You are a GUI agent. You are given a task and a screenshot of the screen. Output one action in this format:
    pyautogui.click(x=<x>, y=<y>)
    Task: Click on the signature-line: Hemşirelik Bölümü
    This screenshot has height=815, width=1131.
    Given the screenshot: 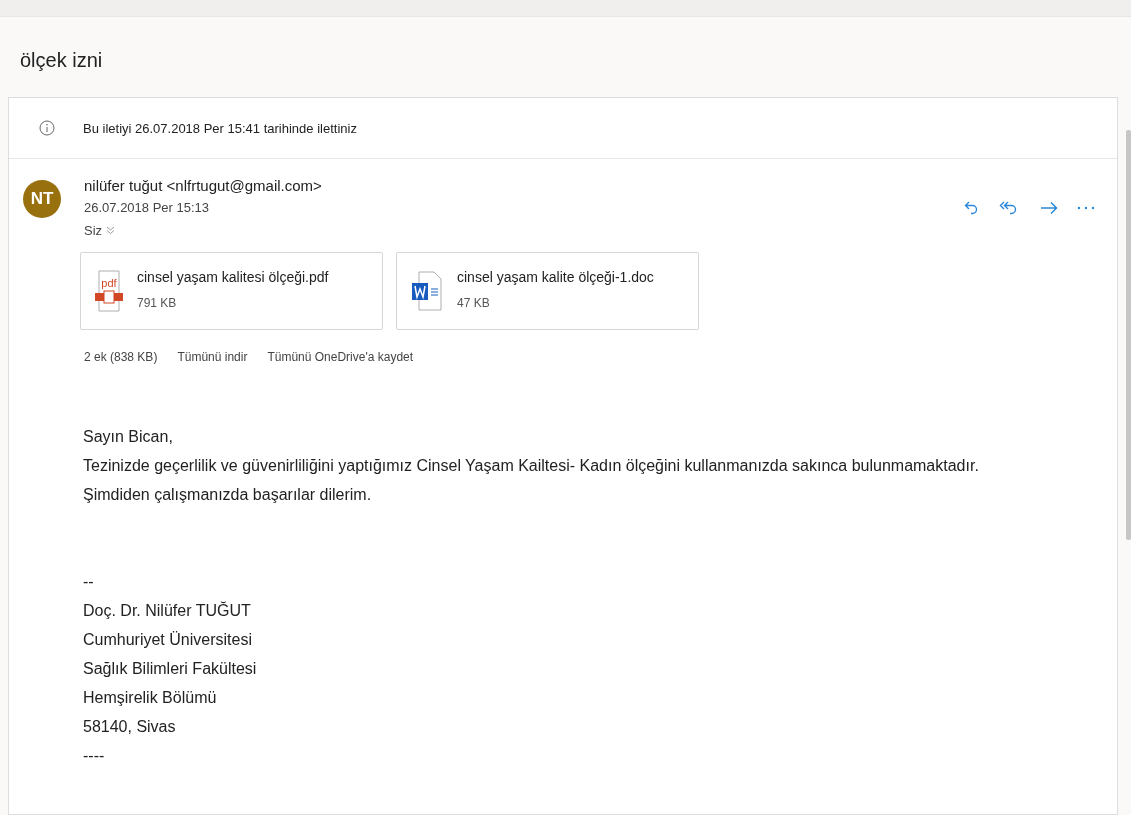 What is the action you would take?
    pyautogui.click(x=150, y=698)
    